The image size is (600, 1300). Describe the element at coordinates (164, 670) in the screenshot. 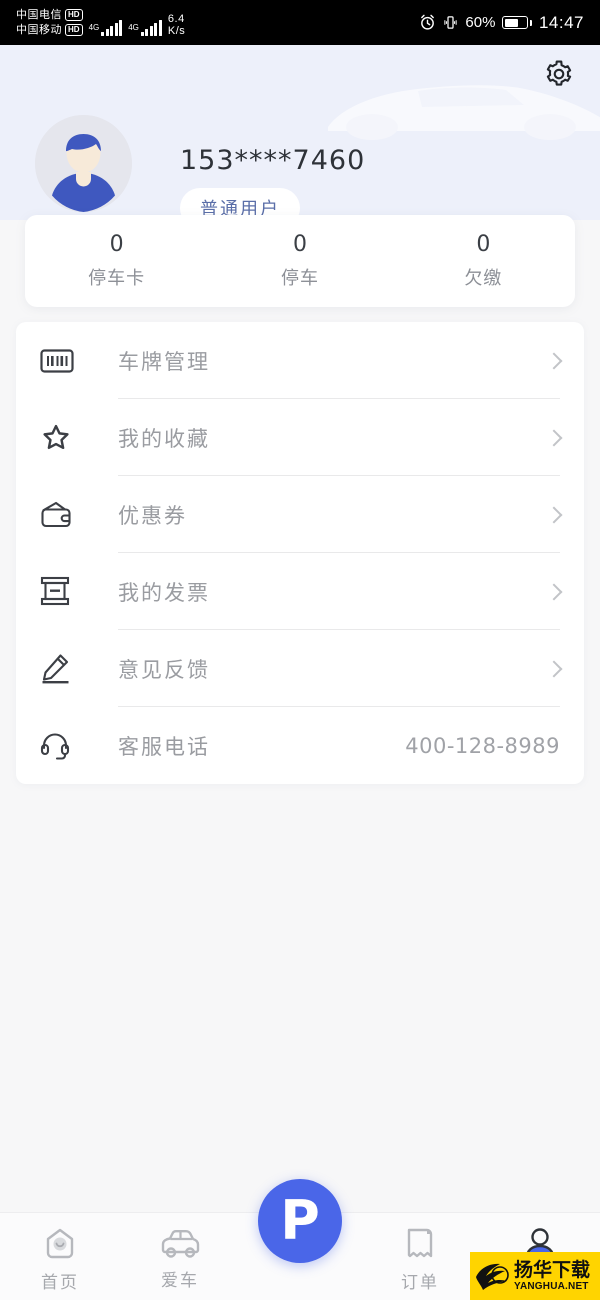

I see `menu-item-label: 意见反馈` at that location.